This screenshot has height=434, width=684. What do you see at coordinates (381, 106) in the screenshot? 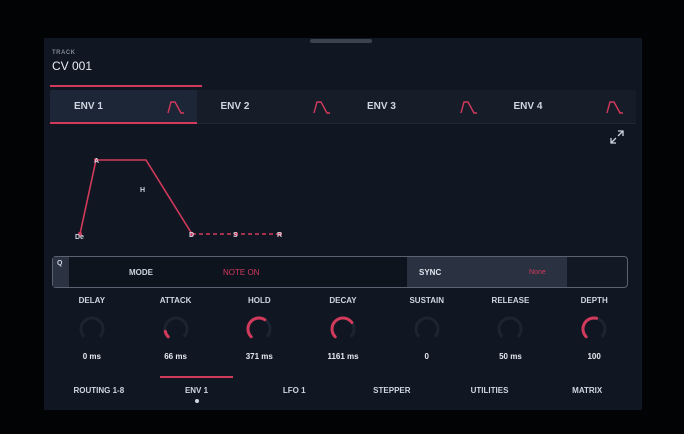
I see `tab-label: ENV 3` at bounding box center [381, 106].